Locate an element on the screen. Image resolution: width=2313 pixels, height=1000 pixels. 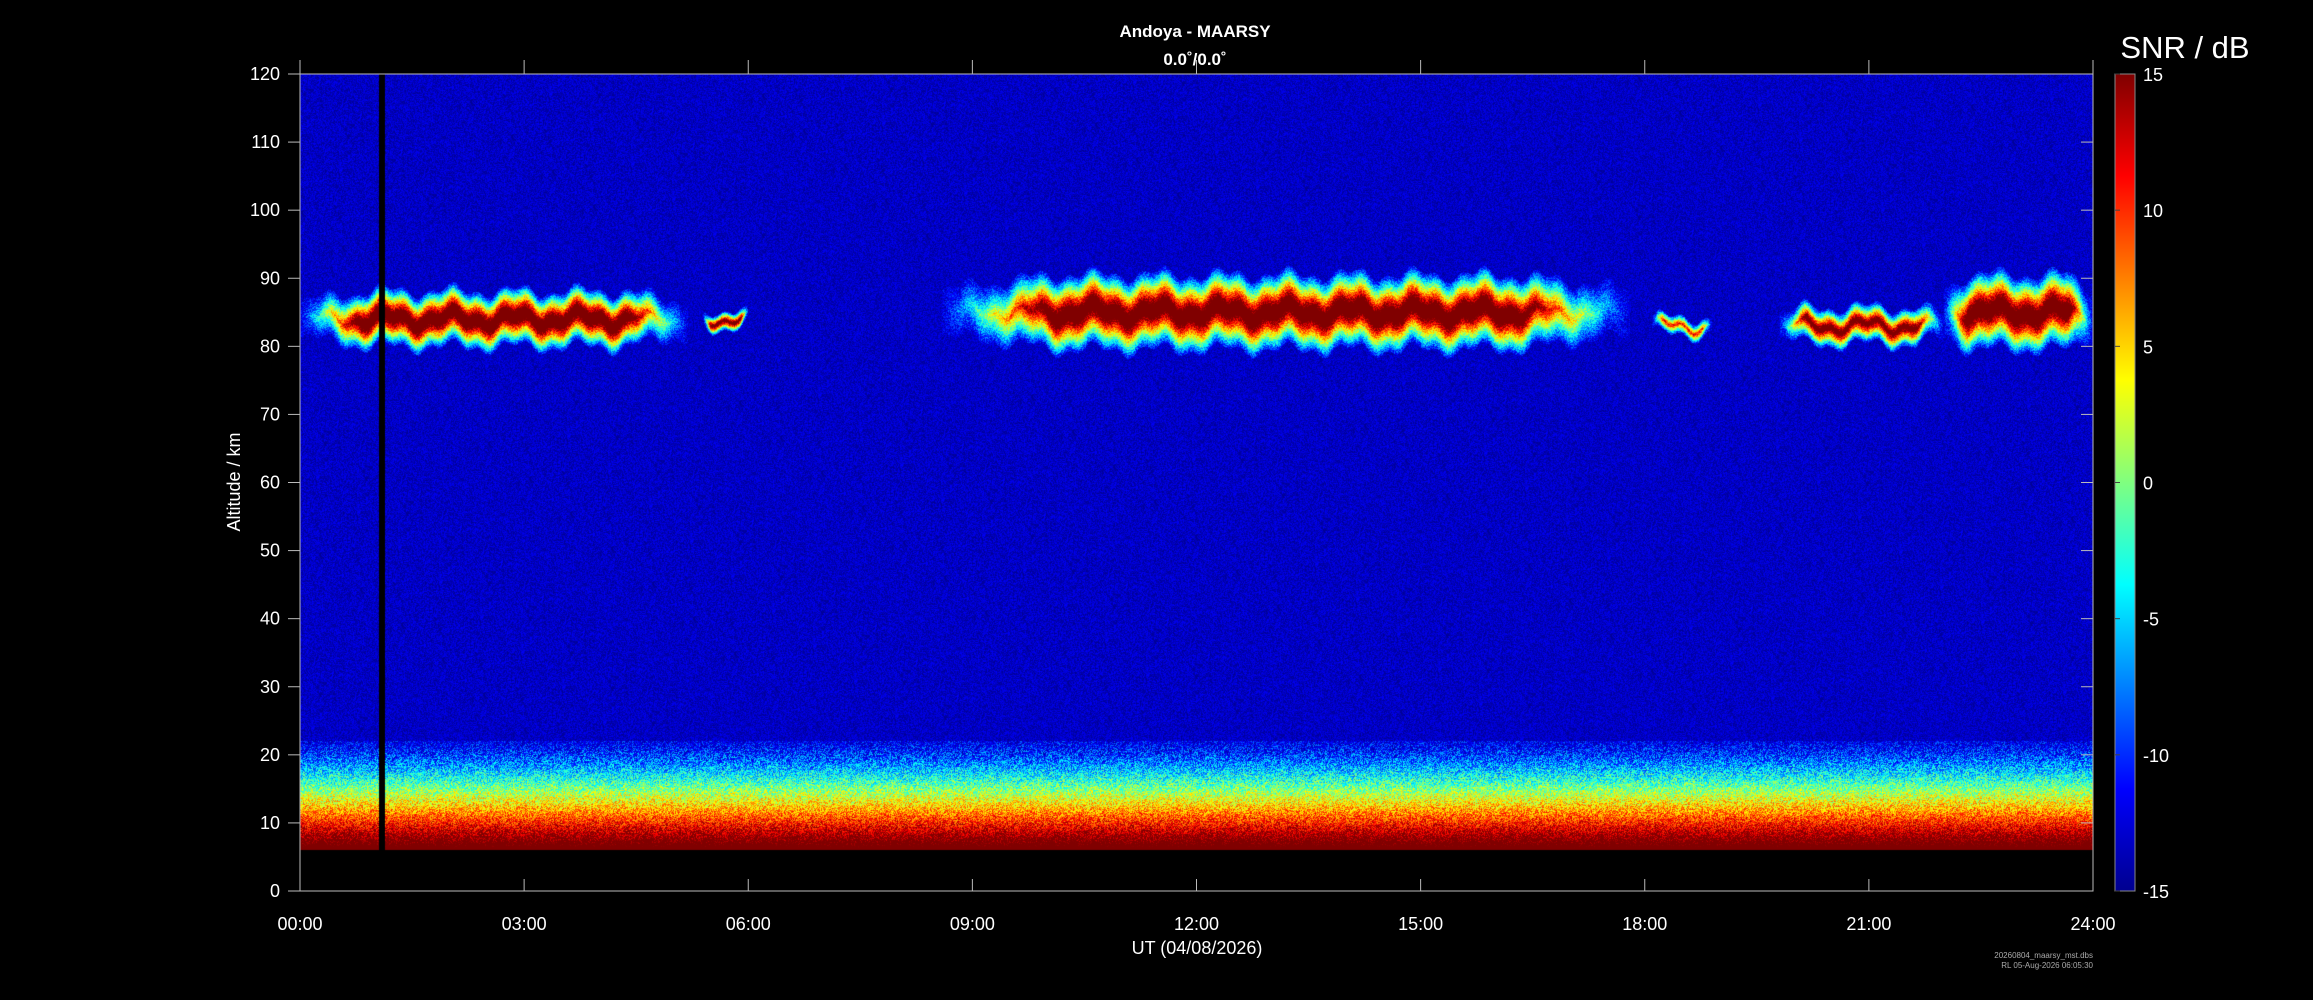
colorbar-tick-label: 5 is located at coordinates (2148, 347).